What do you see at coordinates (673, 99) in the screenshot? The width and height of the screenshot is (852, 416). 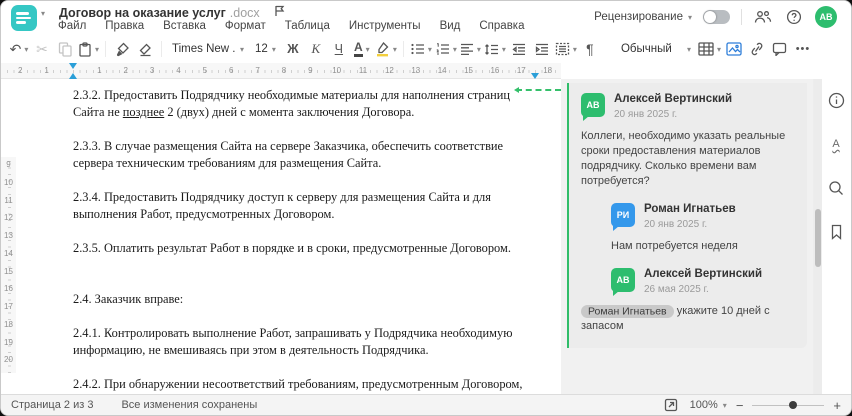 I see `comment-author: Алексей Вертинский` at bounding box center [673, 99].